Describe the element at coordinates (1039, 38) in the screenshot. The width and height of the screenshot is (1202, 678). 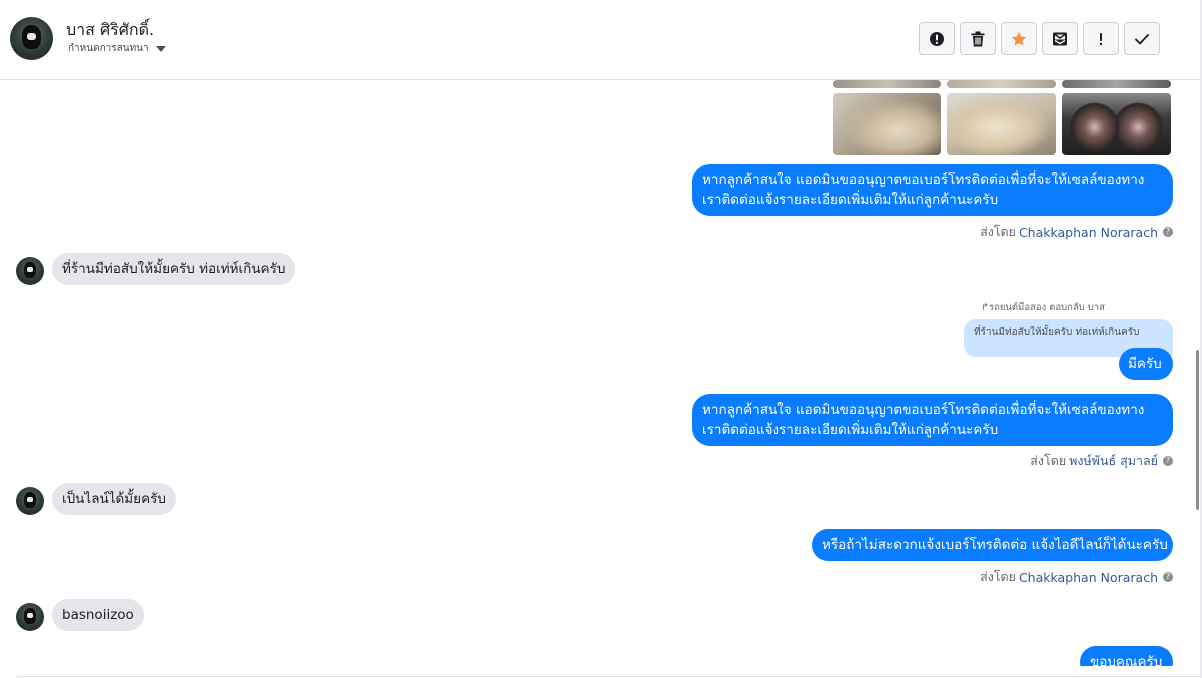
I see `conversation-toolbar` at that location.